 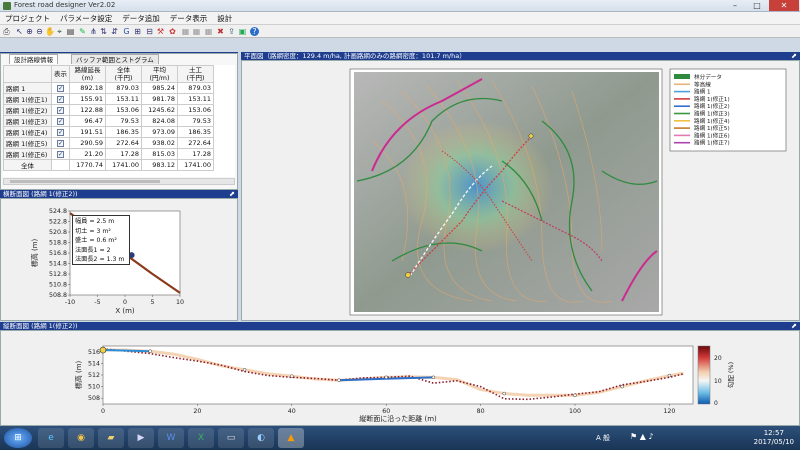 What do you see at coordinates (108, 132) in the screenshot?
I see `table-row: 路網 1(修正4) ✓ 191.51 186.35 973.09 186.35` at bounding box center [108, 132].